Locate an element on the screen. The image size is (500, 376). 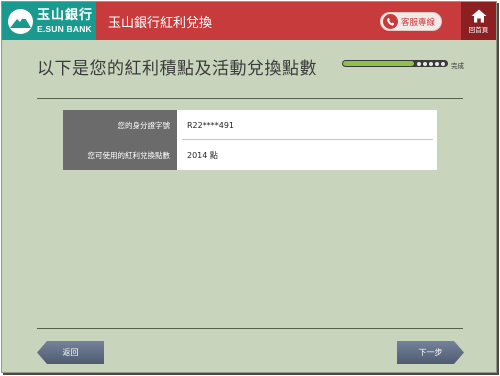
esun-logo: 玉山銀行 E.SUN BANK is located at coordinates (49, 21).